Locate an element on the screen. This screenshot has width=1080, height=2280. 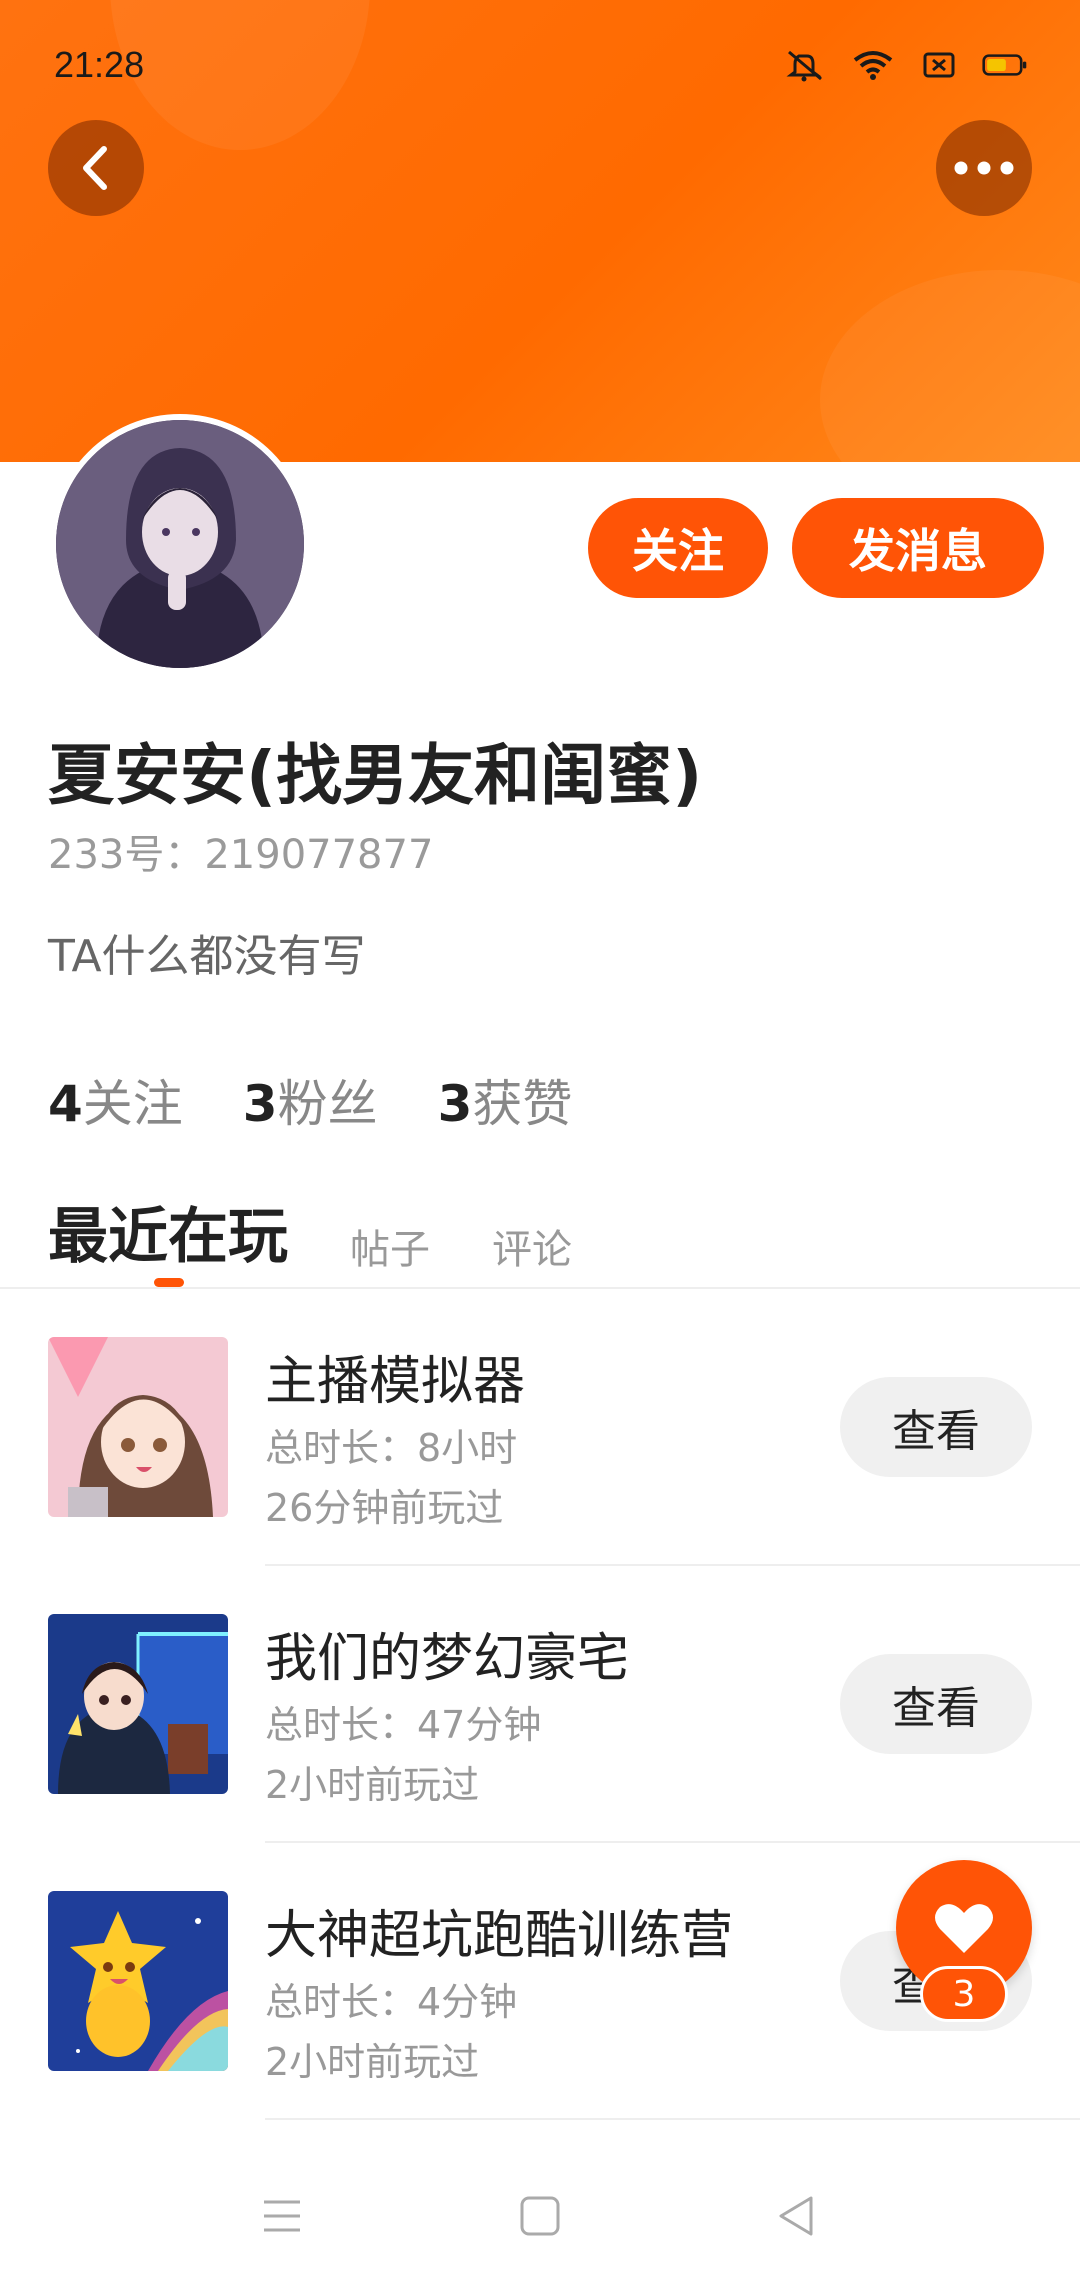
chevron-left-icon is located at coordinates (95, 168).